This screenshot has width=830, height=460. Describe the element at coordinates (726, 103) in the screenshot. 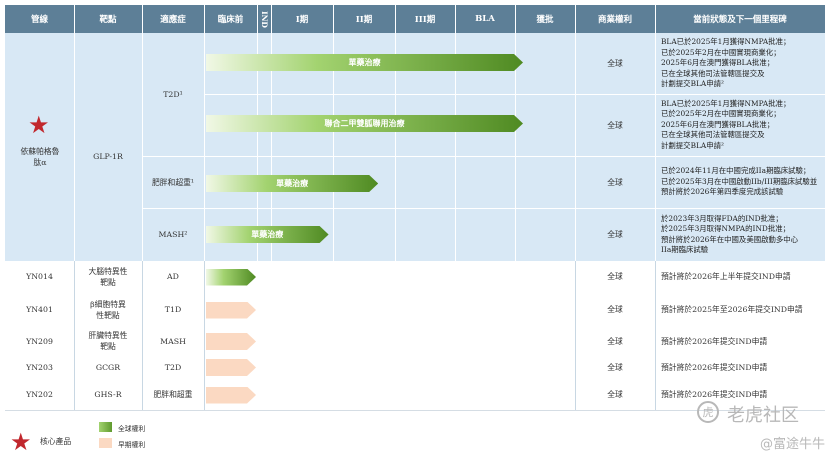

I see `milestone-line: BLA已於2025年1月獲得NMPA批准；` at that location.